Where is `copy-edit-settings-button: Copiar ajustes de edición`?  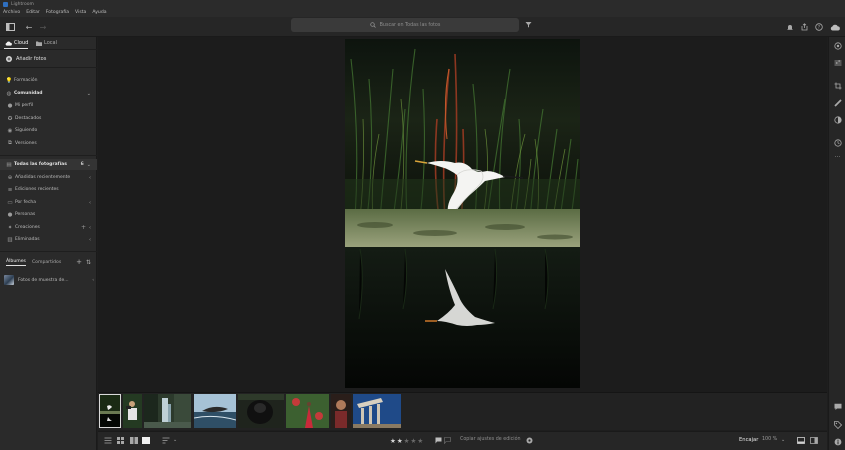
copy-edit-settings-button: Copiar ajustes de edición is located at coordinates (490, 439).